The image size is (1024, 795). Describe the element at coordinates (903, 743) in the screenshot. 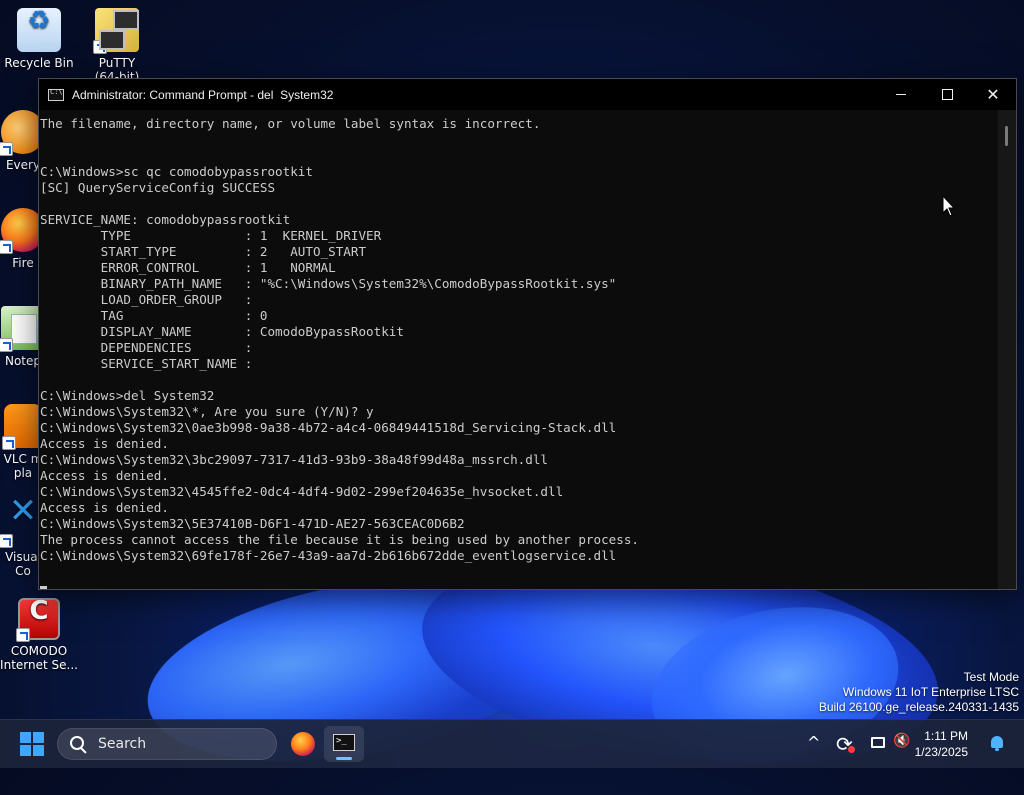

I see `volume-muted-icon` at that location.